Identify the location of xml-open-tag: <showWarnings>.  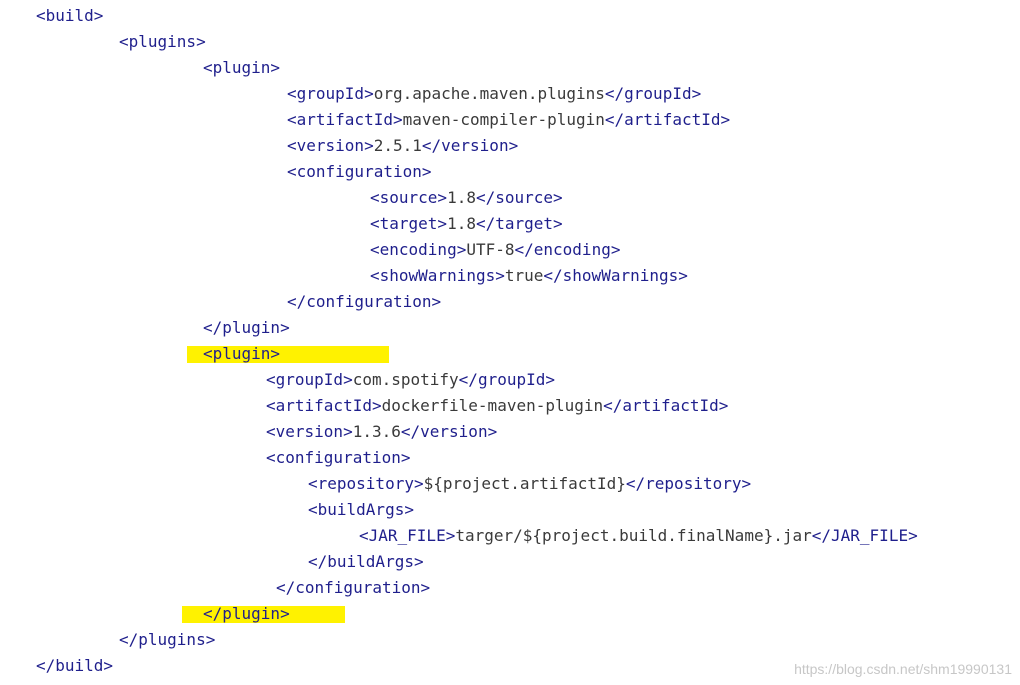
(437, 275).